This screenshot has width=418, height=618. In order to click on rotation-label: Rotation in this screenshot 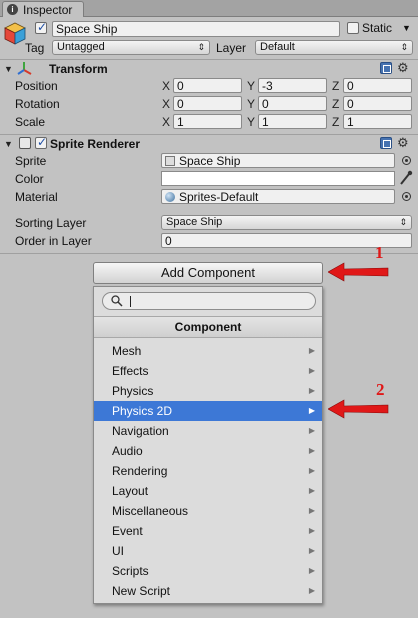, I will do `click(37, 104)`.